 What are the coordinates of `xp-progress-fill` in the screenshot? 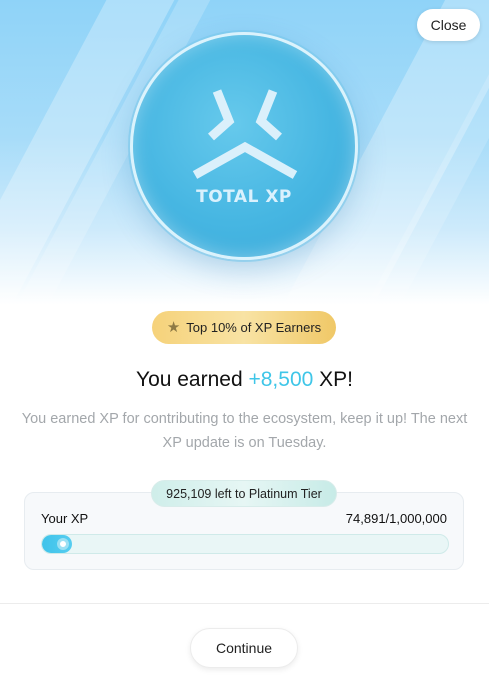 It's located at (57, 544).